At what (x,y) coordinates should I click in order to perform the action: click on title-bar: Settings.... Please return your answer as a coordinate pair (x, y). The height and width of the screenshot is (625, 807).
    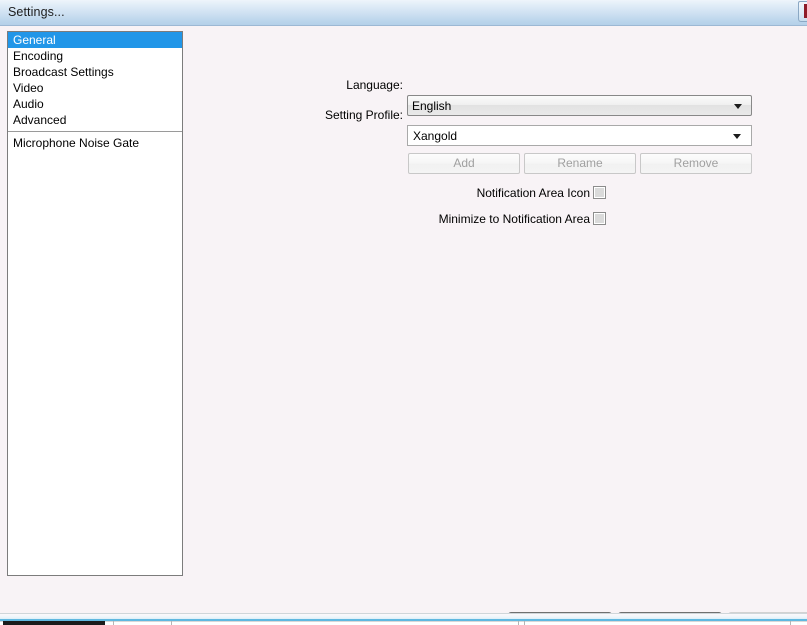
    Looking at the image, I should click on (403, 13).